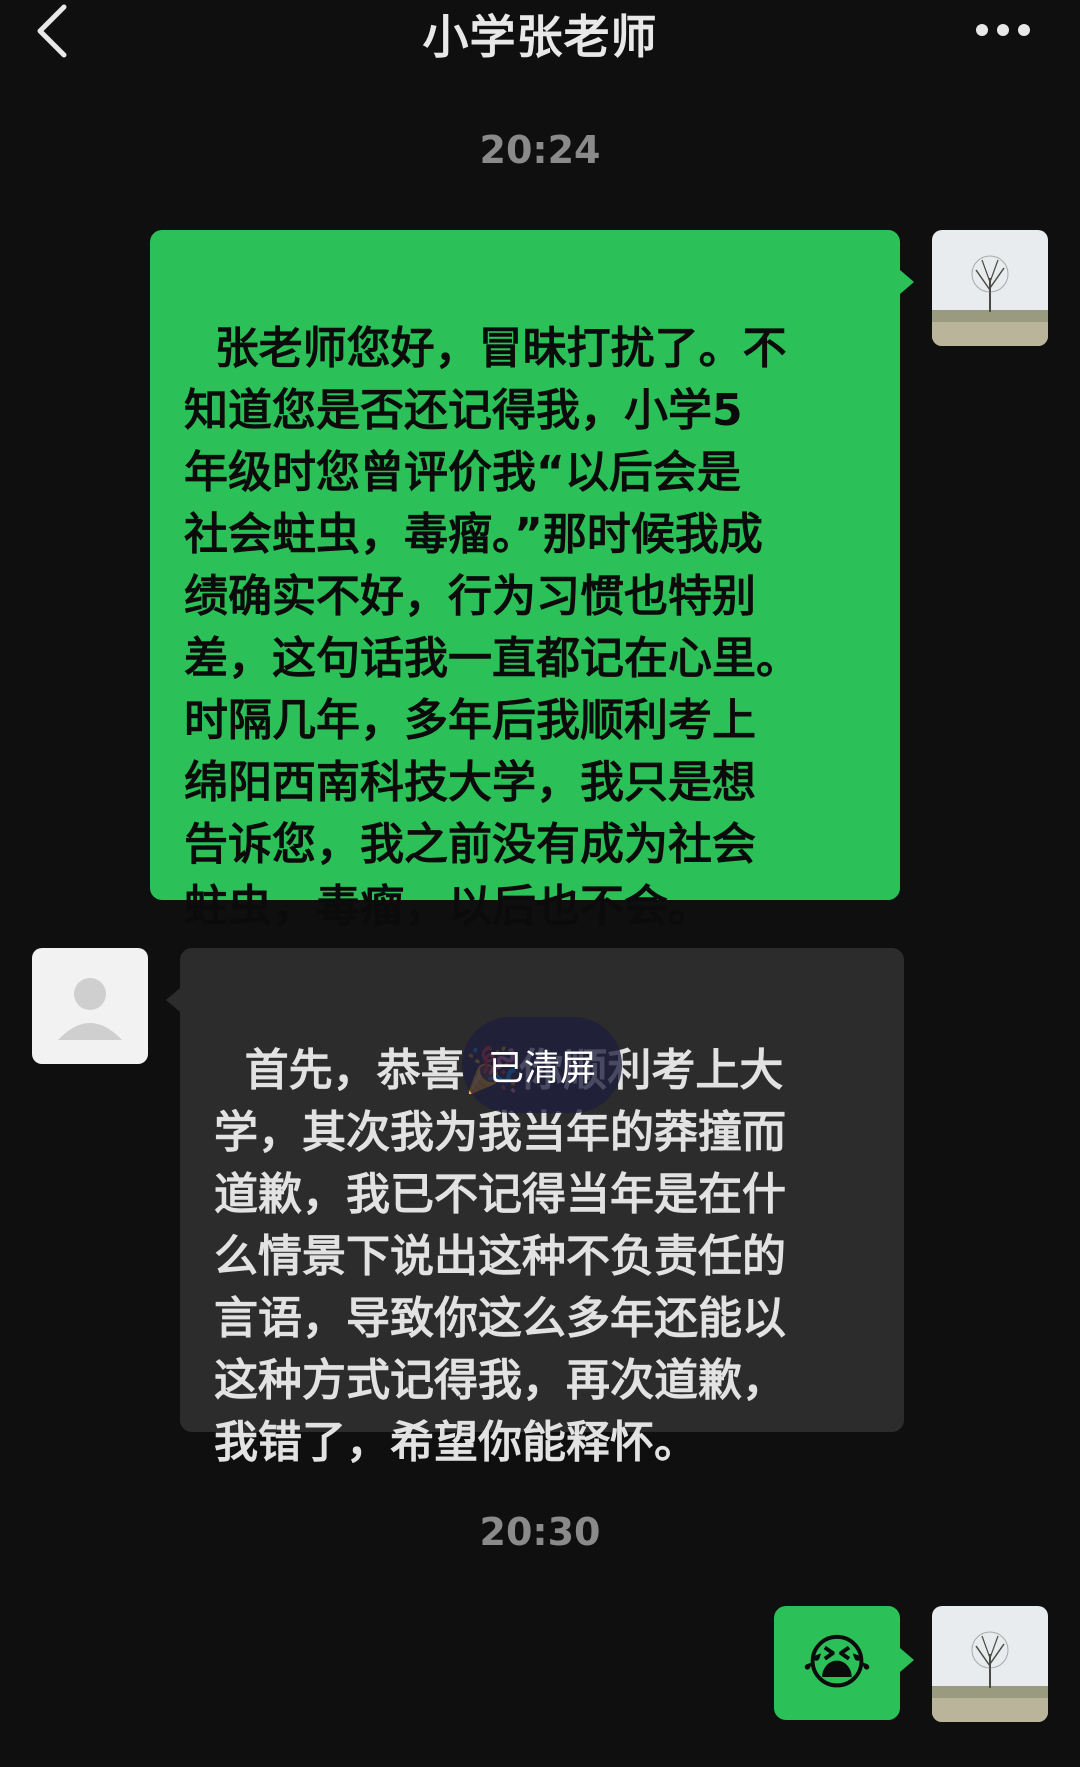  What do you see at coordinates (540, 37) in the screenshot?
I see `chat-title: 小学张老师` at bounding box center [540, 37].